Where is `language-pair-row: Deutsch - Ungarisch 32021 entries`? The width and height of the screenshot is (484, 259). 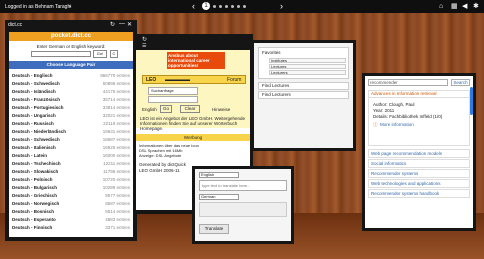 language-pair-row: Deutsch - Ungarisch 32021 entries is located at coordinates (71, 116).